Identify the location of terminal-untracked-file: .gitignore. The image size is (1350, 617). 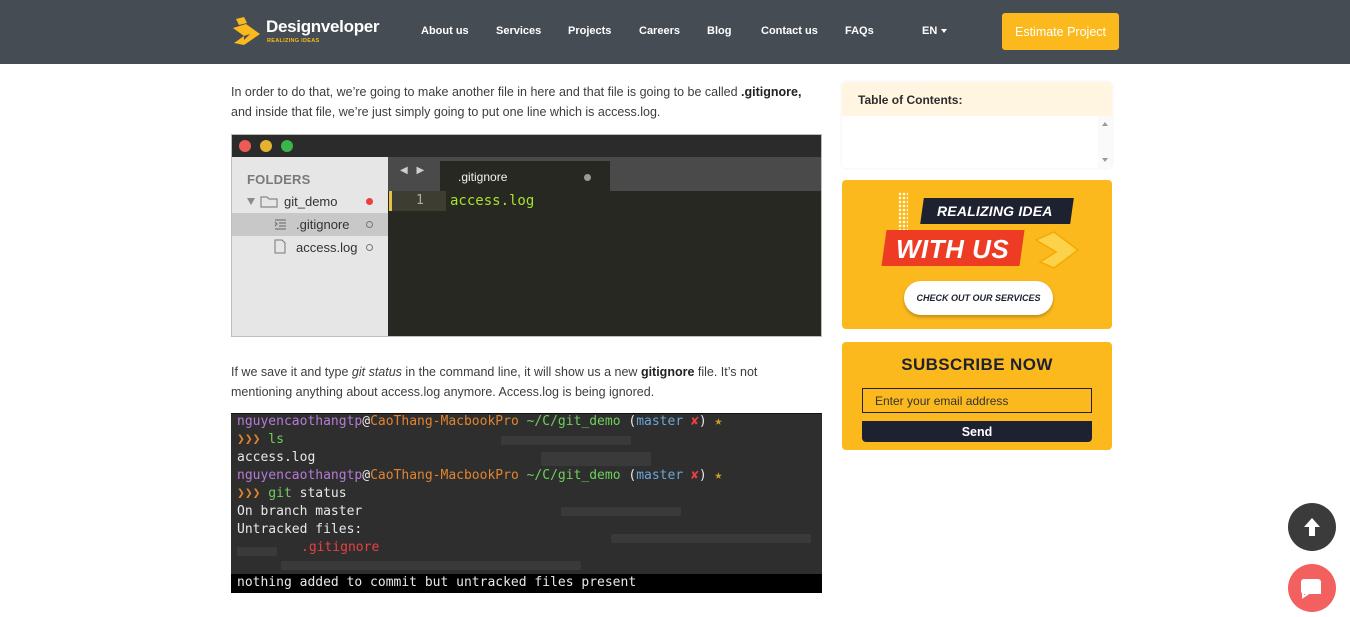
(340, 547).